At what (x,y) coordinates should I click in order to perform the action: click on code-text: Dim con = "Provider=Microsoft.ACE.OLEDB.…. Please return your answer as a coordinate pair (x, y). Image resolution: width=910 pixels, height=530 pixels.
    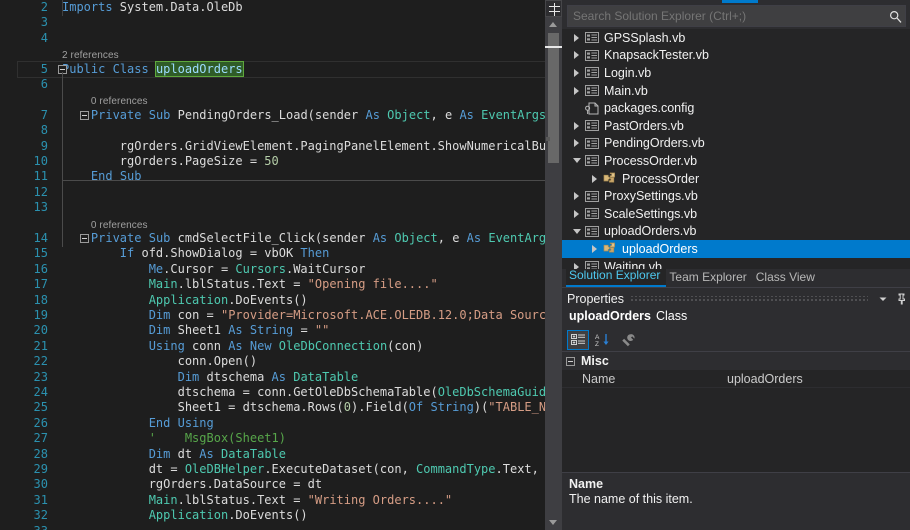
    Looking at the image, I should click on (312, 315).